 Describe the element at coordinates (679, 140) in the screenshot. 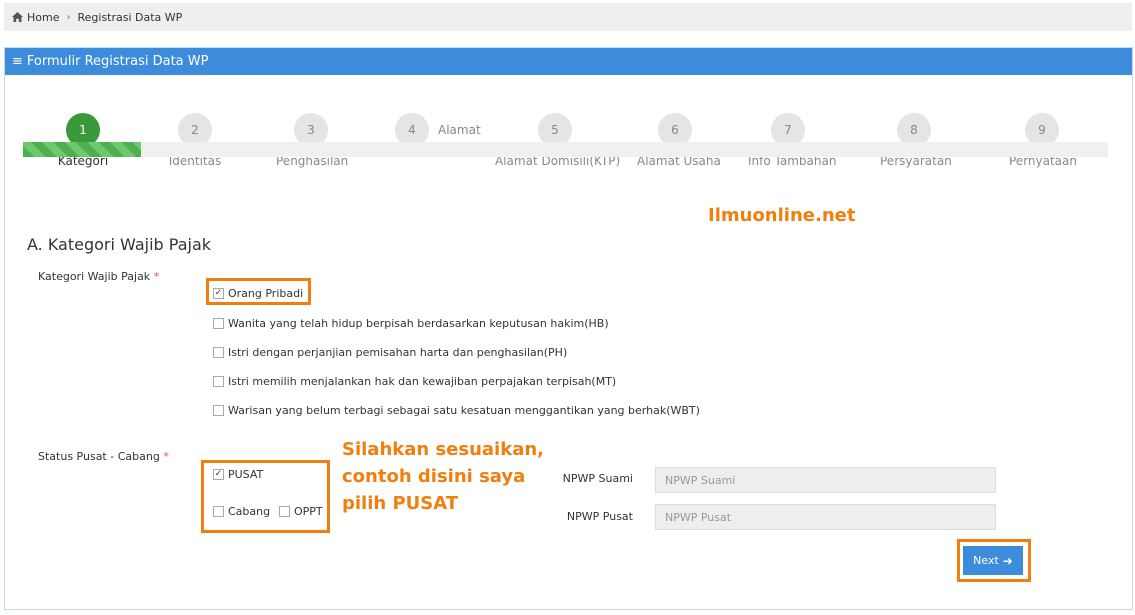

I see `step-alamat-usaha: 6 Alamat Usaha` at that location.